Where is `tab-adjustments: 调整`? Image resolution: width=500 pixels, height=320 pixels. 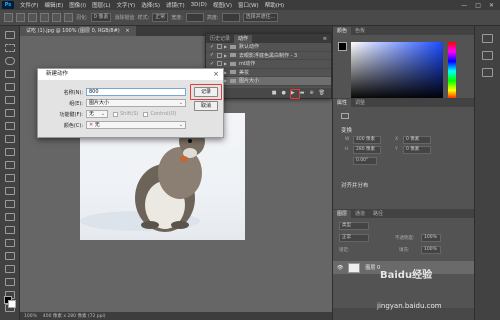 tab-adjustments: 调整 is located at coordinates (360, 103).